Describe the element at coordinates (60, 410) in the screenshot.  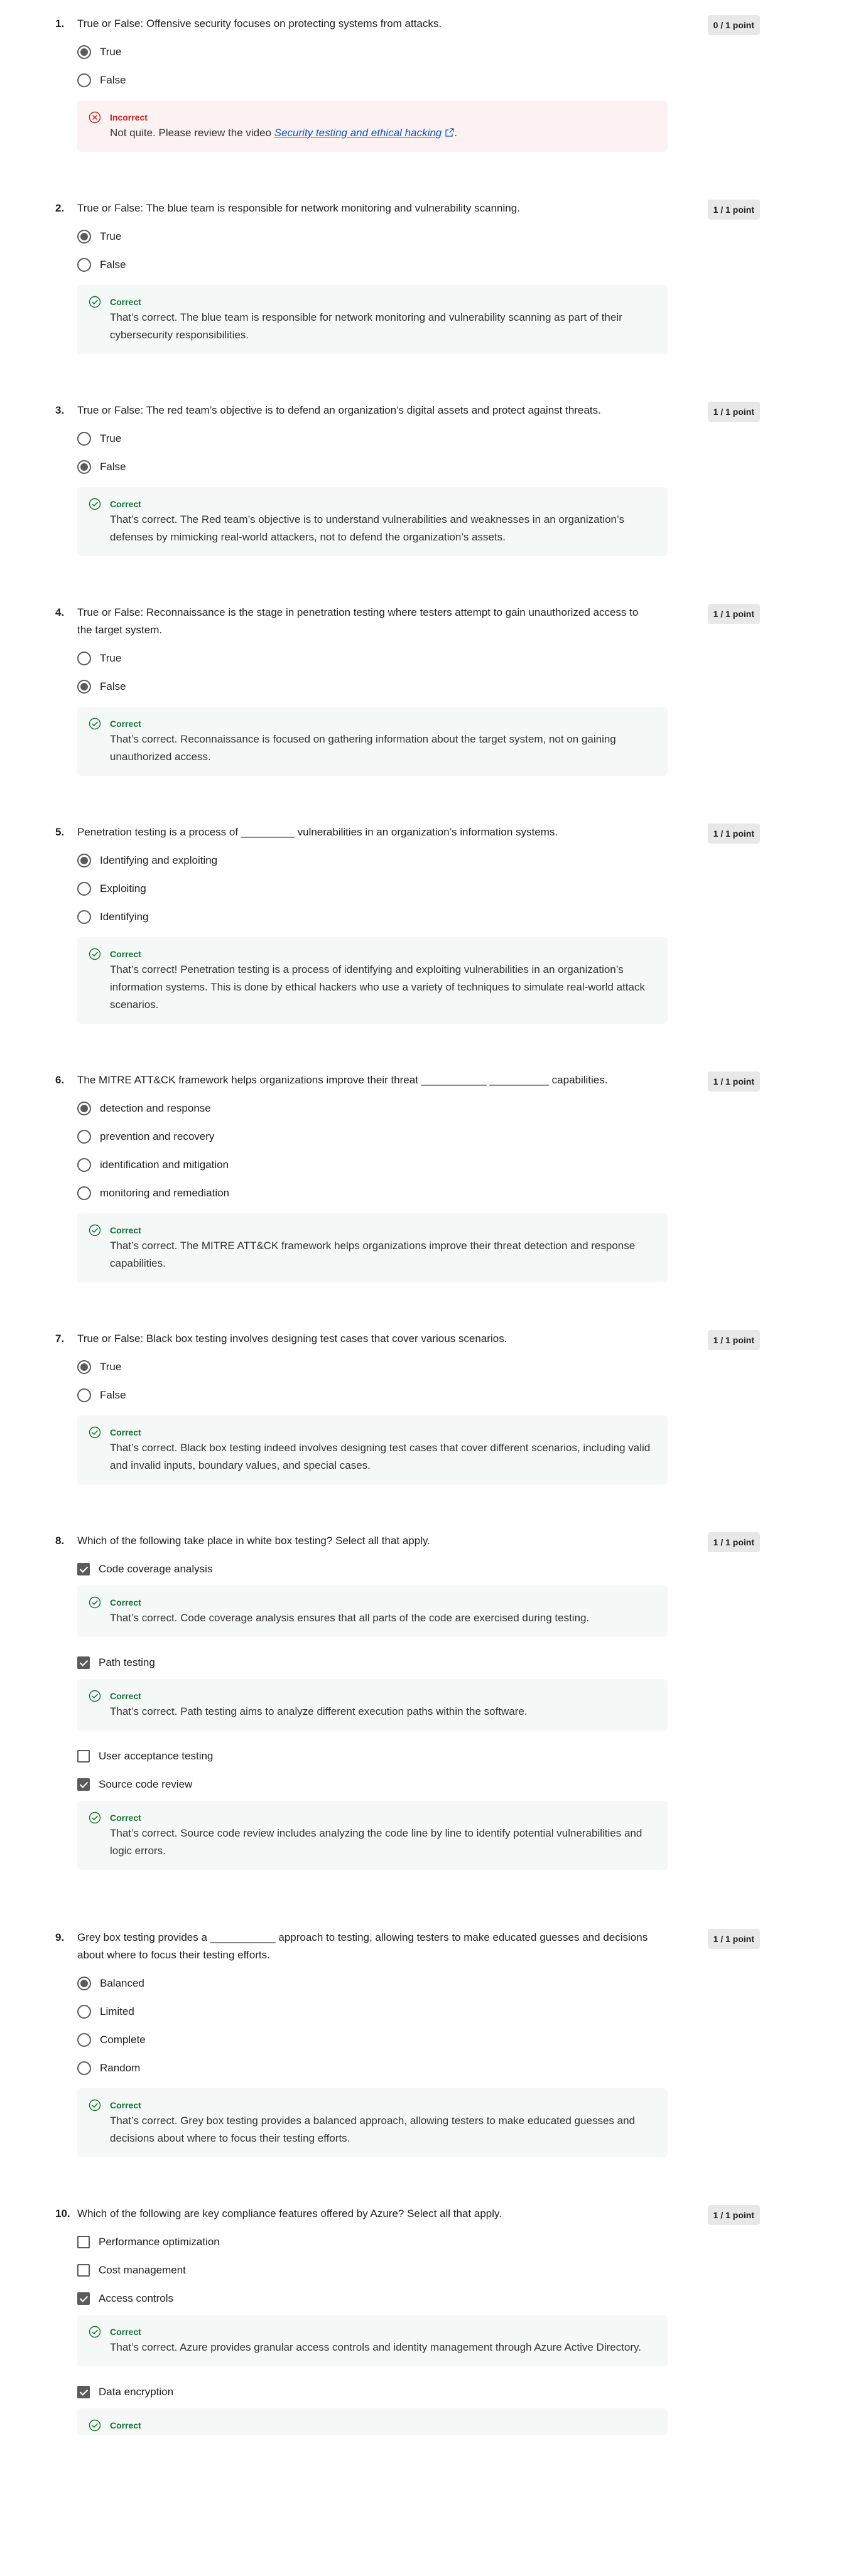
I see `question-number: 3.` at that location.